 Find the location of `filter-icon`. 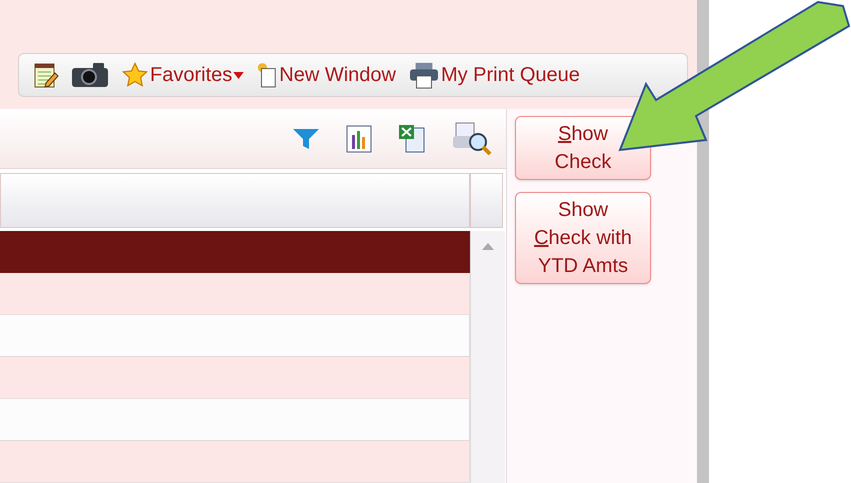

filter-icon is located at coordinates (306, 138).